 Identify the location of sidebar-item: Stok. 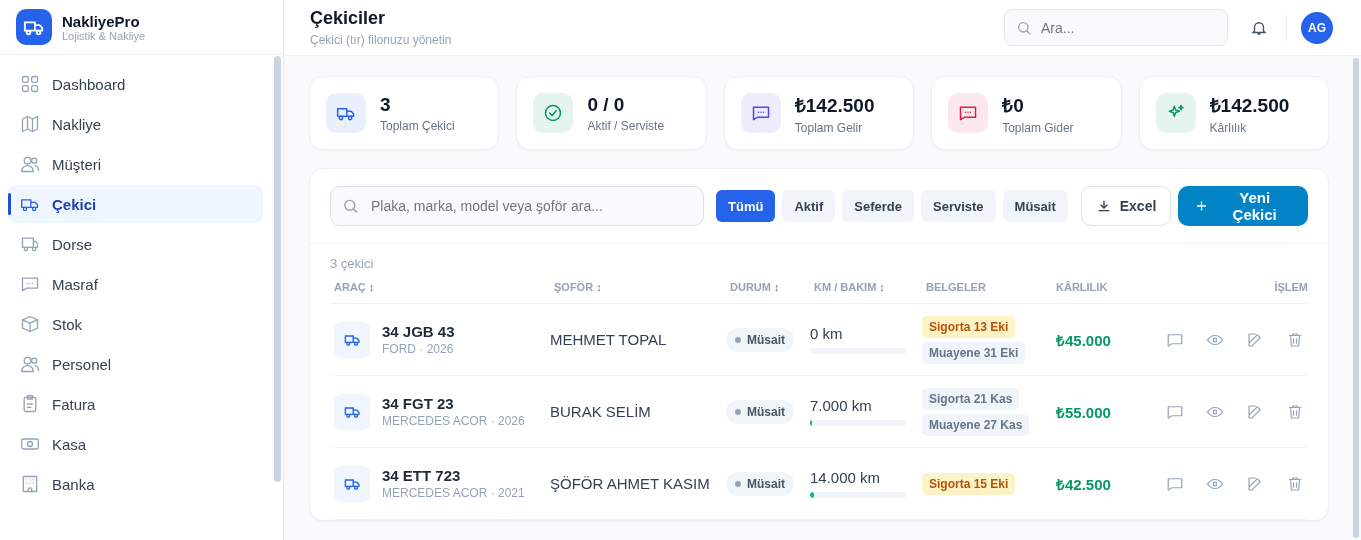
(135, 324).